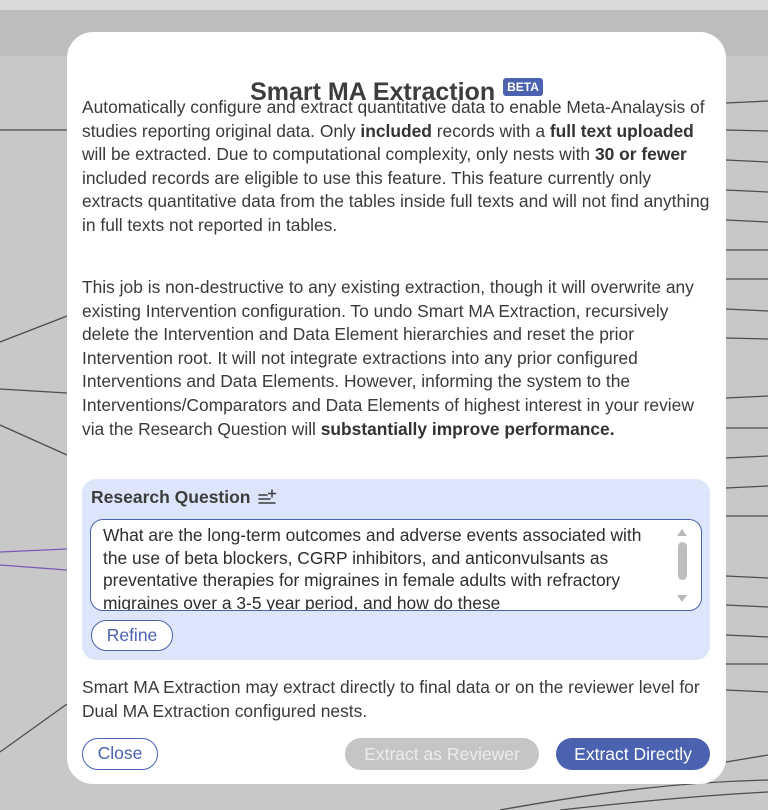 This screenshot has height=810, width=768. What do you see at coordinates (633, 754) in the screenshot?
I see `extract-directly-button: Extract Directly` at bounding box center [633, 754].